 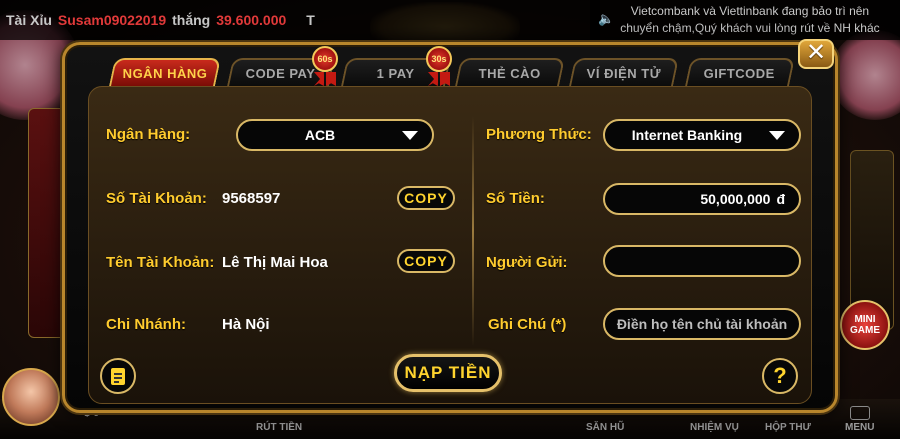 I want to click on account-number-value: 9568597, so click(x=251, y=198).